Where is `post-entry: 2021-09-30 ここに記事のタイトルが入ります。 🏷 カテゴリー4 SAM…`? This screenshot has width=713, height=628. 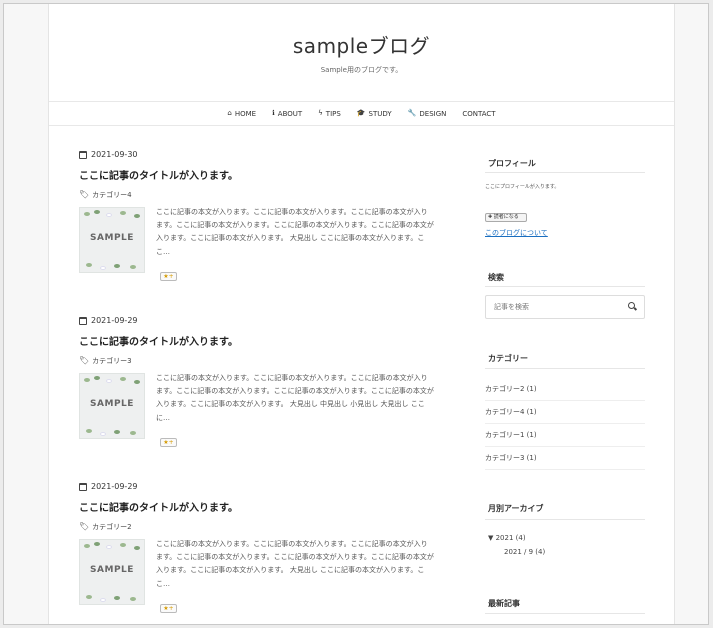 post-entry: 2021-09-30 ここに記事のタイトルが入ります。 🏷 カテゴリー4 SAM… is located at coordinates (259, 215).